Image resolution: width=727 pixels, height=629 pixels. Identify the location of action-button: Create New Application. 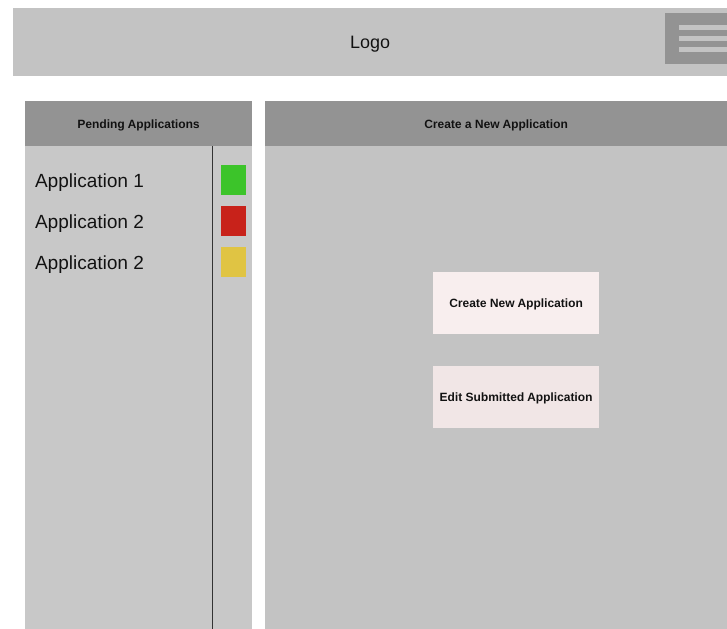
(516, 303).